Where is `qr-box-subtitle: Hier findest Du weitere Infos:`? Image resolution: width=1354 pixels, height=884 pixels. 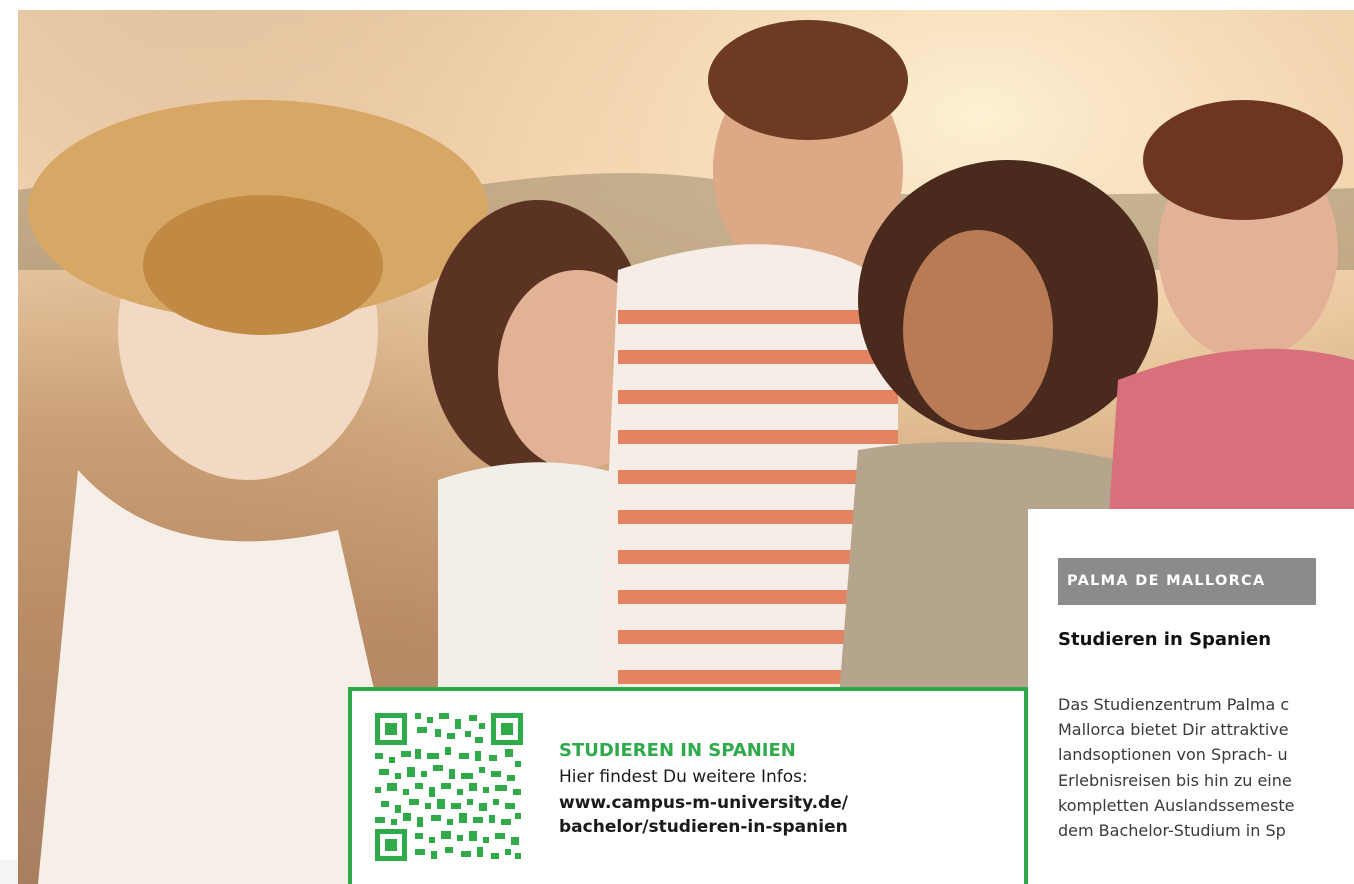 qr-box-subtitle: Hier findest Du weitere Infos: is located at coordinates (683, 777).